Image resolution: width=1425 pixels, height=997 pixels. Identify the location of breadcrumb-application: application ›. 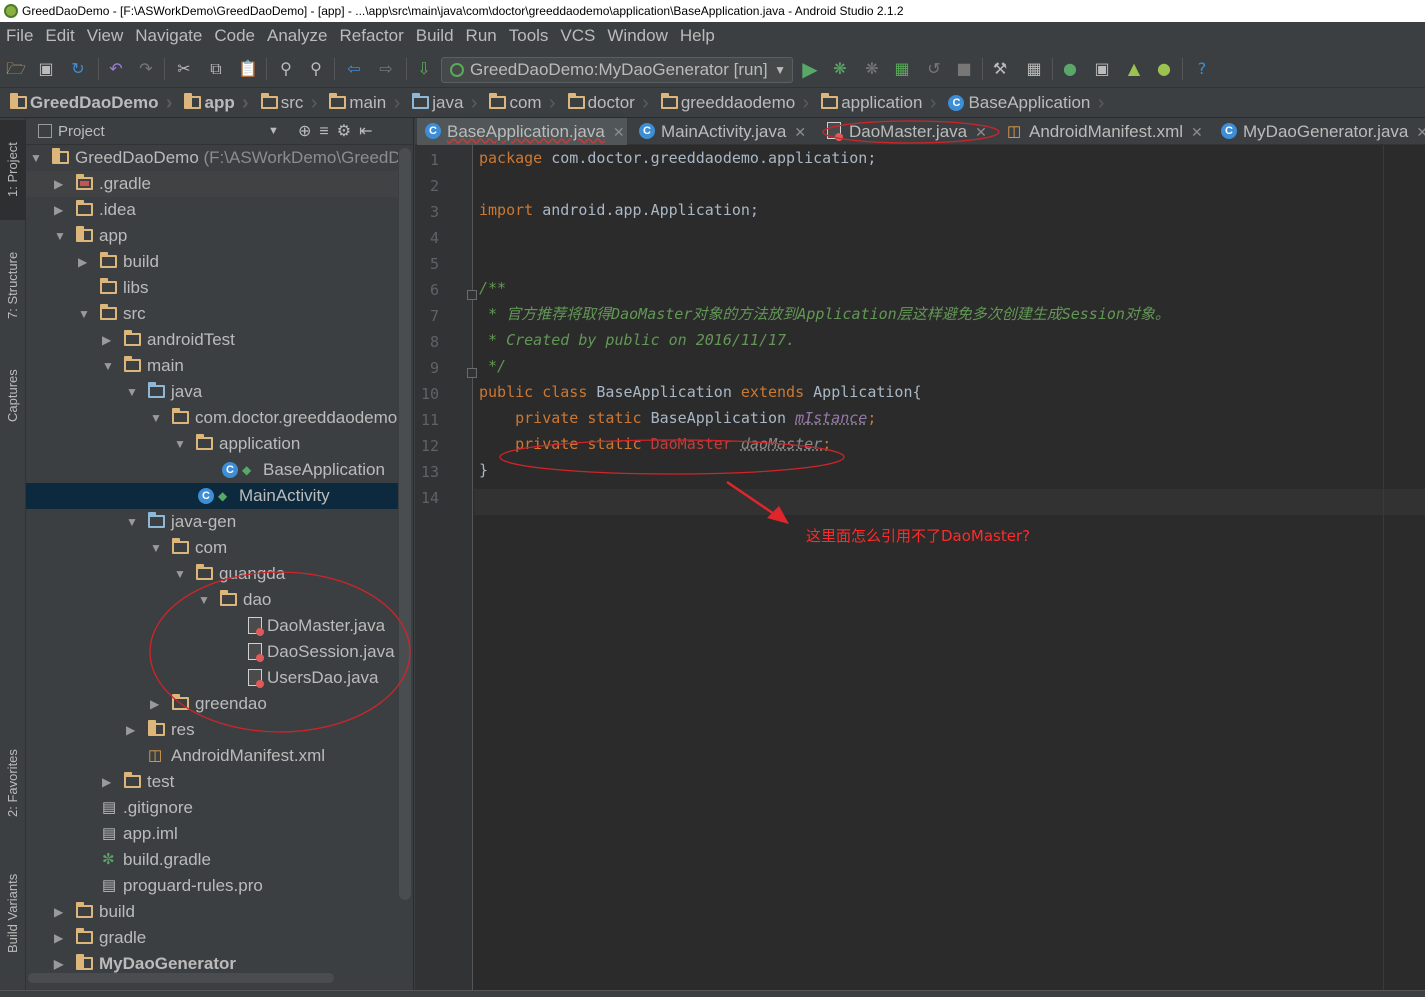
(874, 103).